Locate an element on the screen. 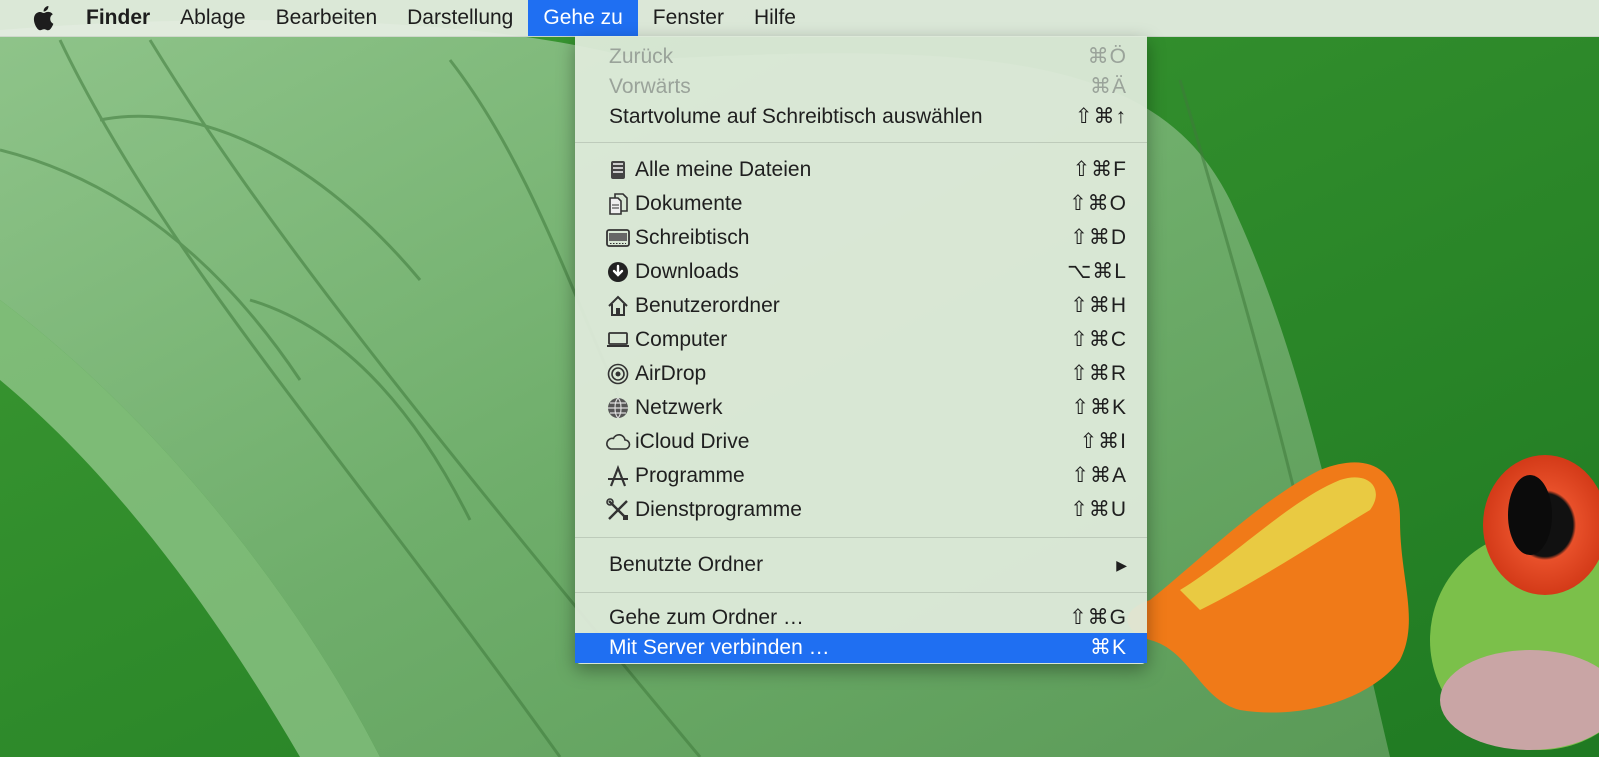 The image size is (1599, 757). menu-item-shortcut: ⌘K is located at coordinates (1108, 647).